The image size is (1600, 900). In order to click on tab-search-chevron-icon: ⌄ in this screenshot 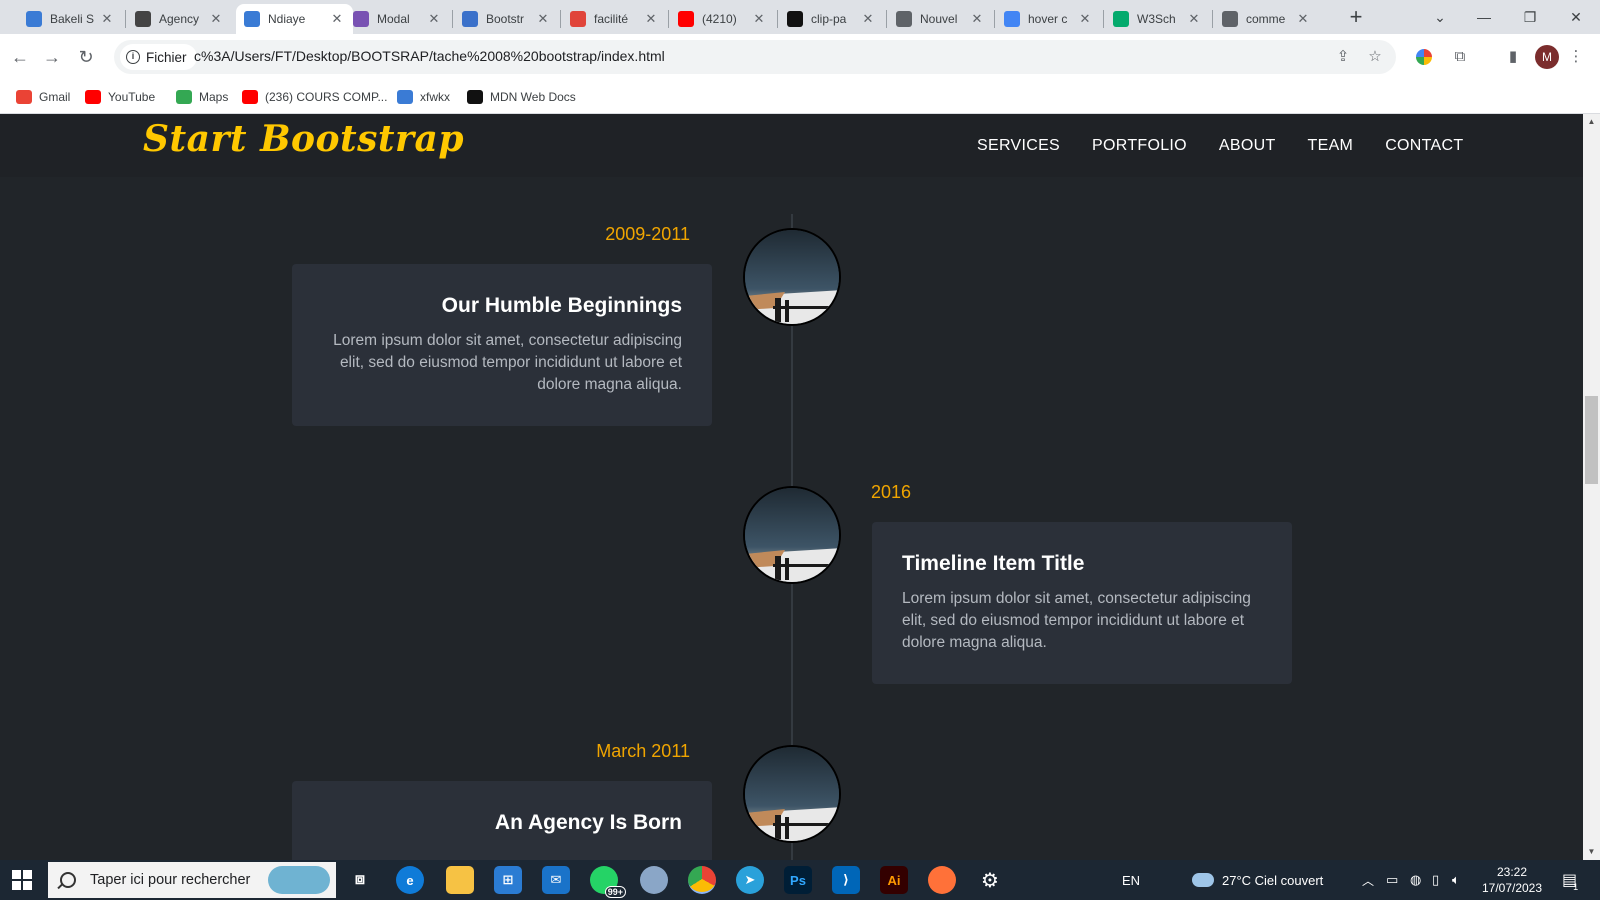, I will do `click(1440, 17)`.